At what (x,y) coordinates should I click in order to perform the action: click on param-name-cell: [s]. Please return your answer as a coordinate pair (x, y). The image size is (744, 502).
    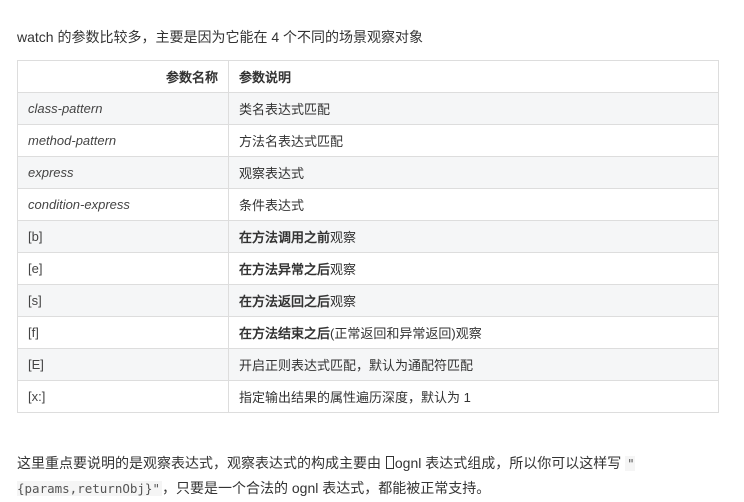
    Looking at the image, I should click on (123, 300).